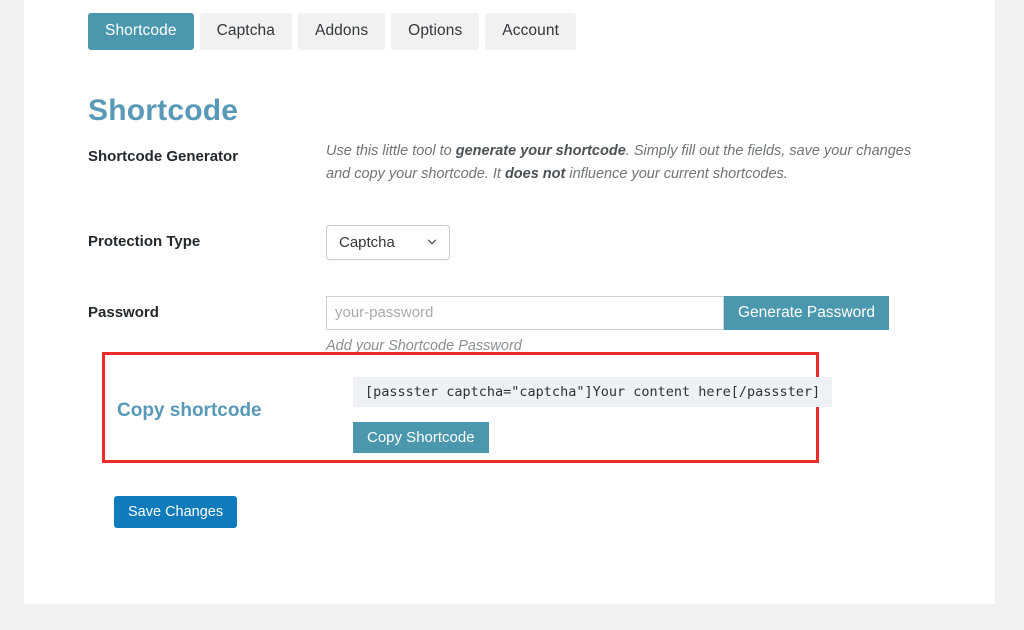 This screenshot has width=1024, height=630. I want to click on tab-addons: Addons, so click(342, 31).